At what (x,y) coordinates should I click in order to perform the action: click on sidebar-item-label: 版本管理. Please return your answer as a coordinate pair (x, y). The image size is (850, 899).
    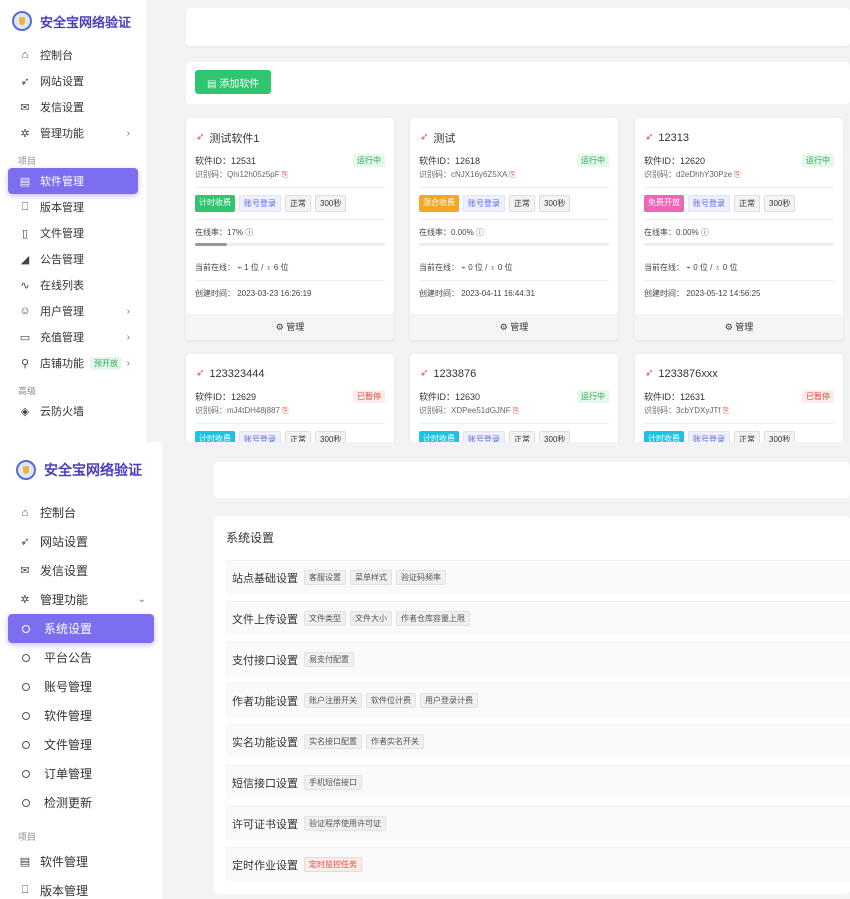
    Looking at the image, I should click on (64, 891).